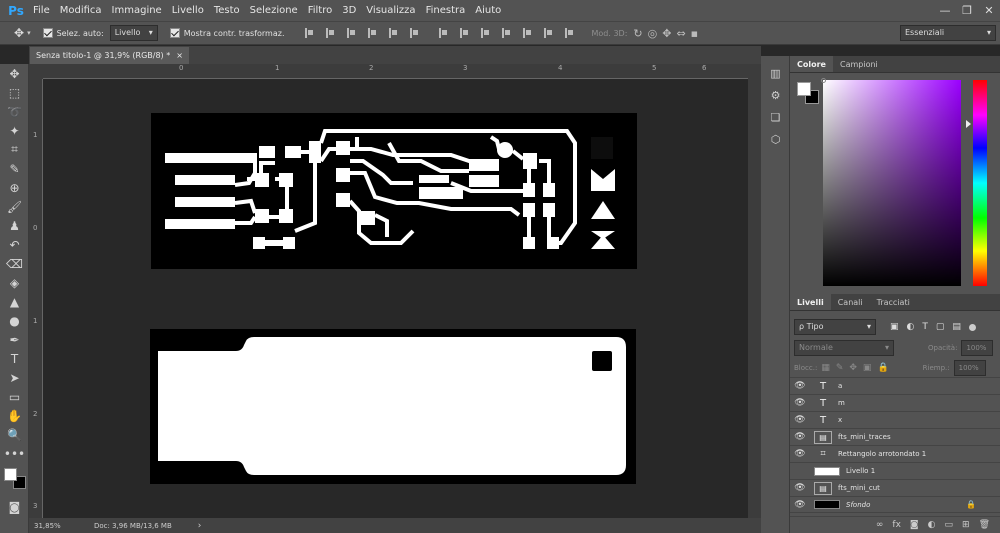 The height and width of the screenshot is (533, 1000). What do you see at coordinates (188, 10) in the screenshot?
I see `menu-livello: Livello` at bounding box center [188, 10].